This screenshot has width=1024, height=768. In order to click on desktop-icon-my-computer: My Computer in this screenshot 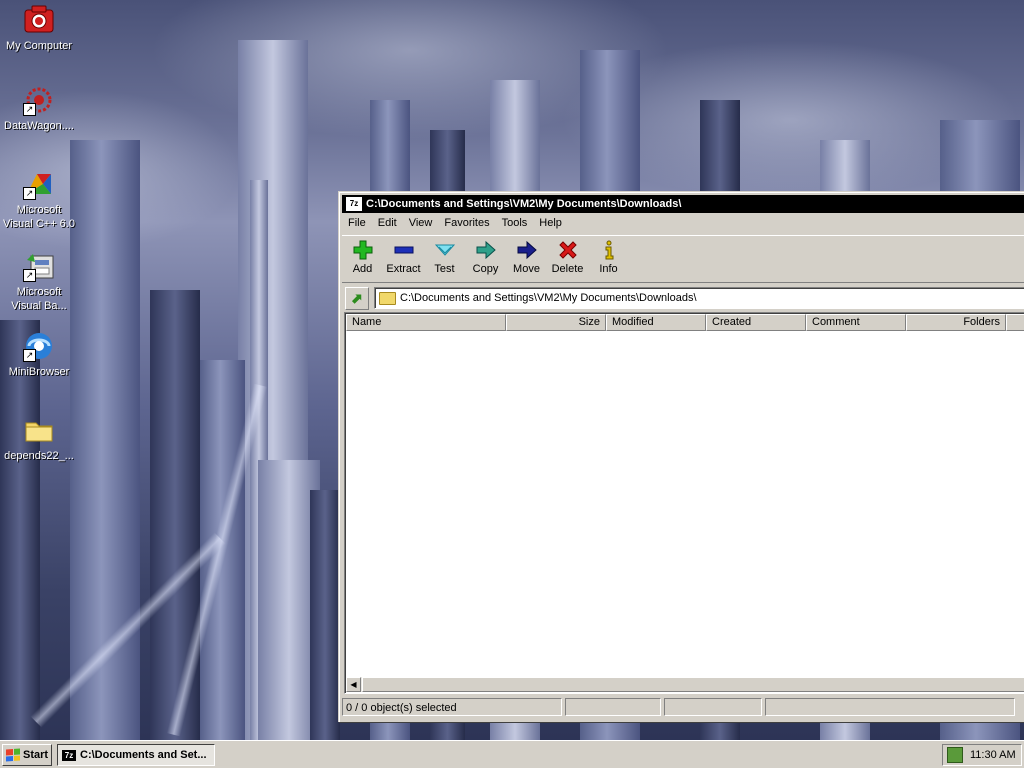, I will do `click(39, 28)`.